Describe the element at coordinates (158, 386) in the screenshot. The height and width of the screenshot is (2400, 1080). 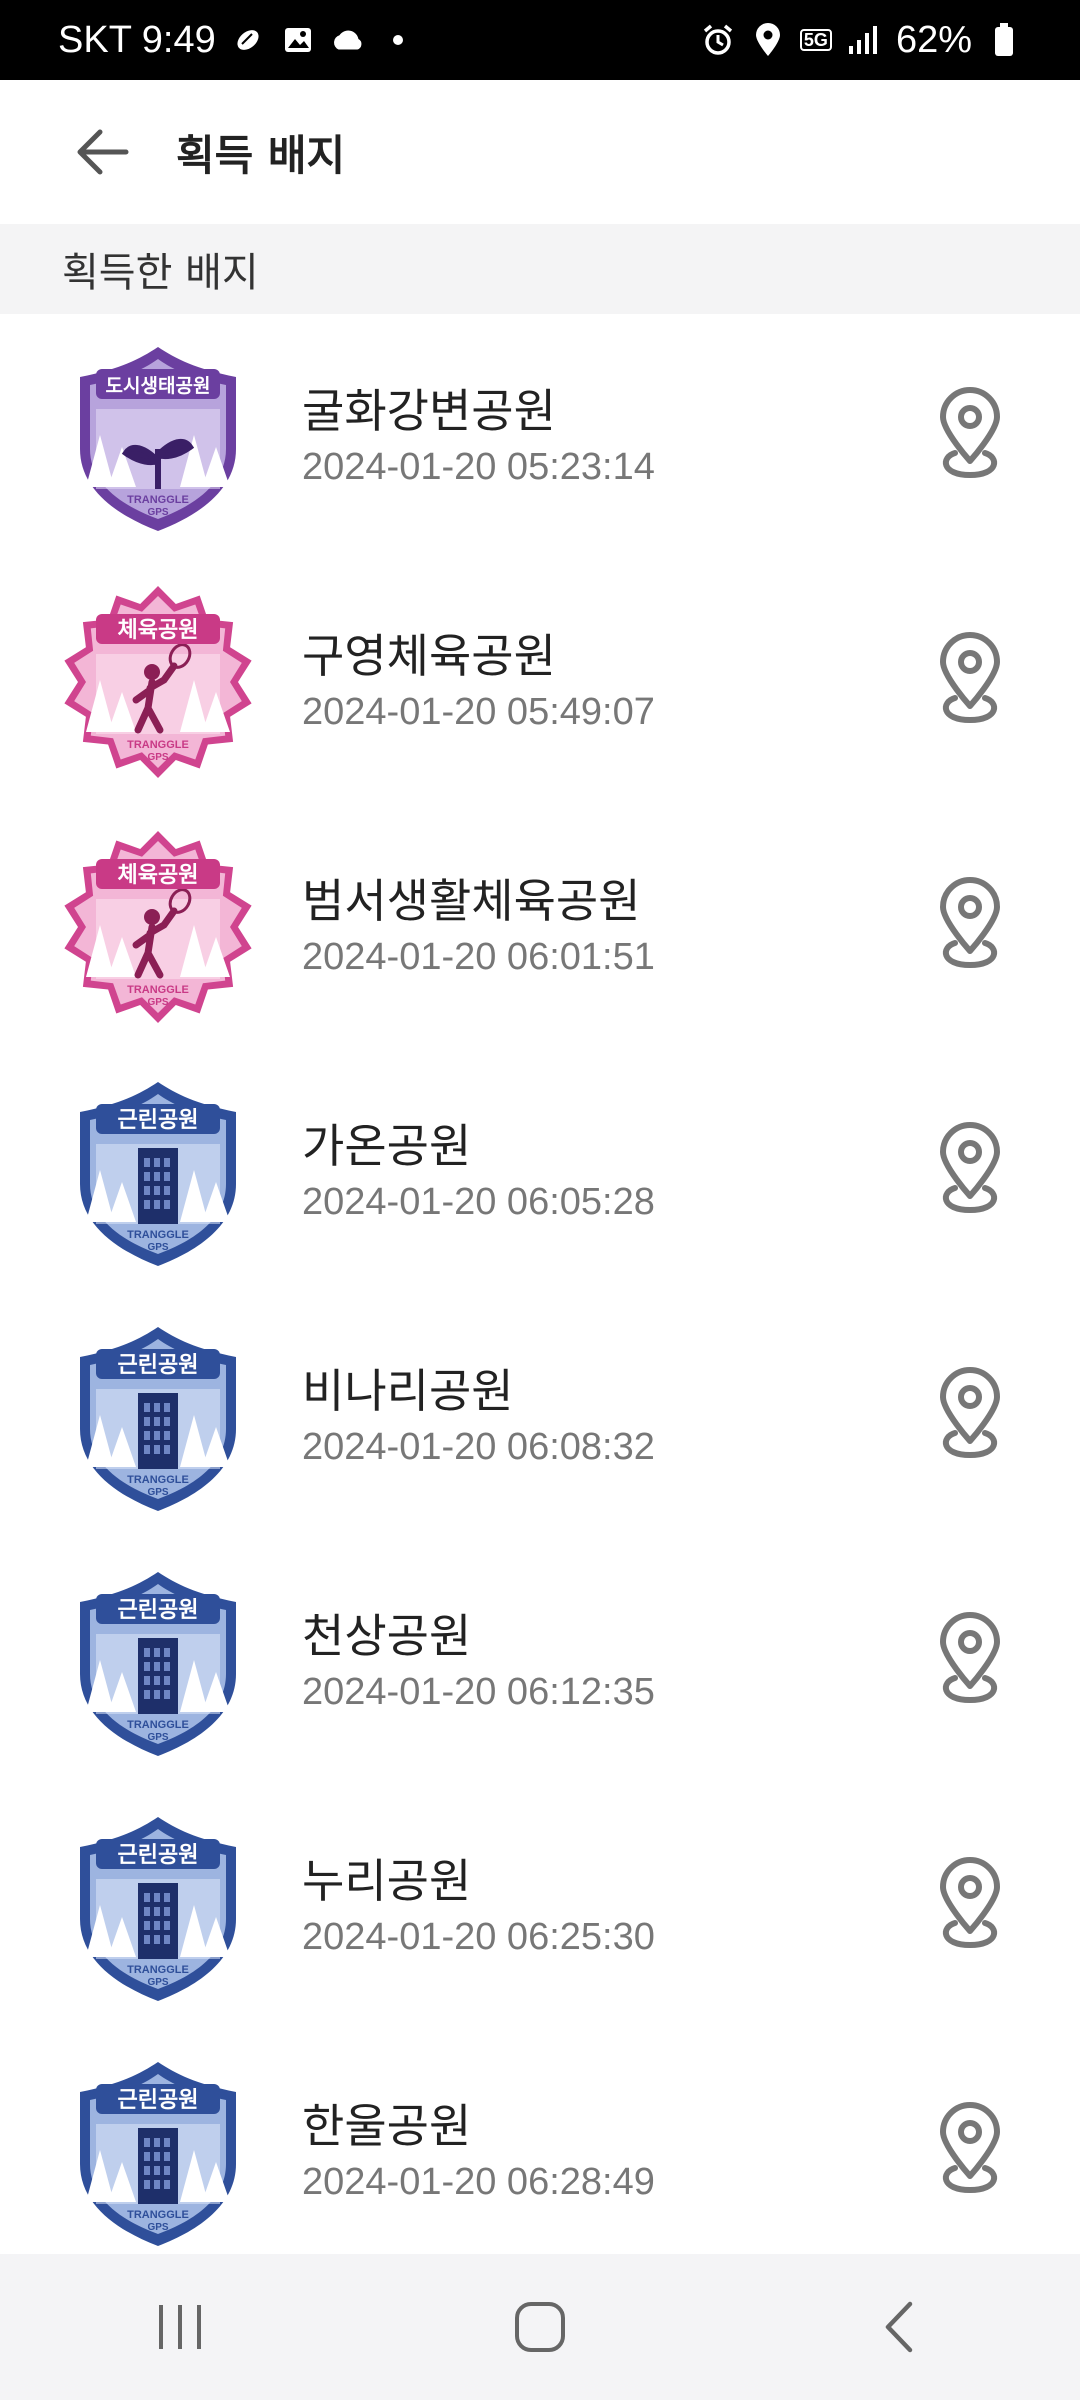
I see `svg-text: 도시생태공원` at that location.